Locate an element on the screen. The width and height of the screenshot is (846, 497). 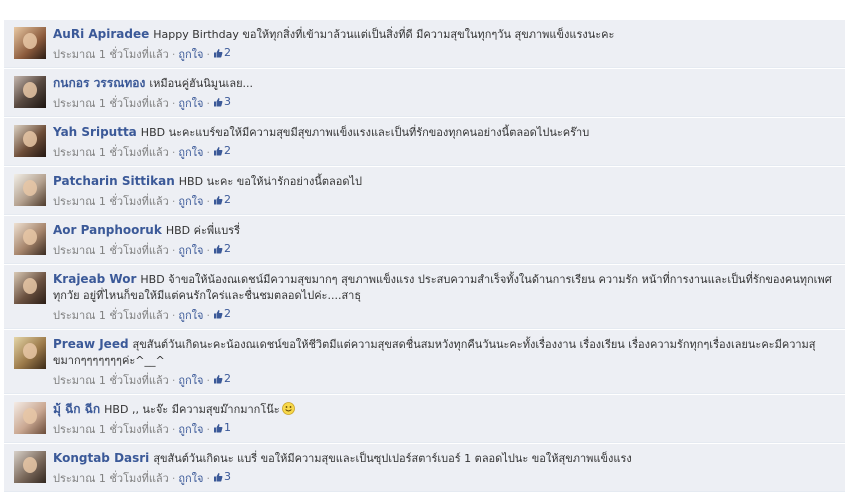
comment-author-link: มุ้ ฉีก ฉีก is located at coordinates (76, 409).